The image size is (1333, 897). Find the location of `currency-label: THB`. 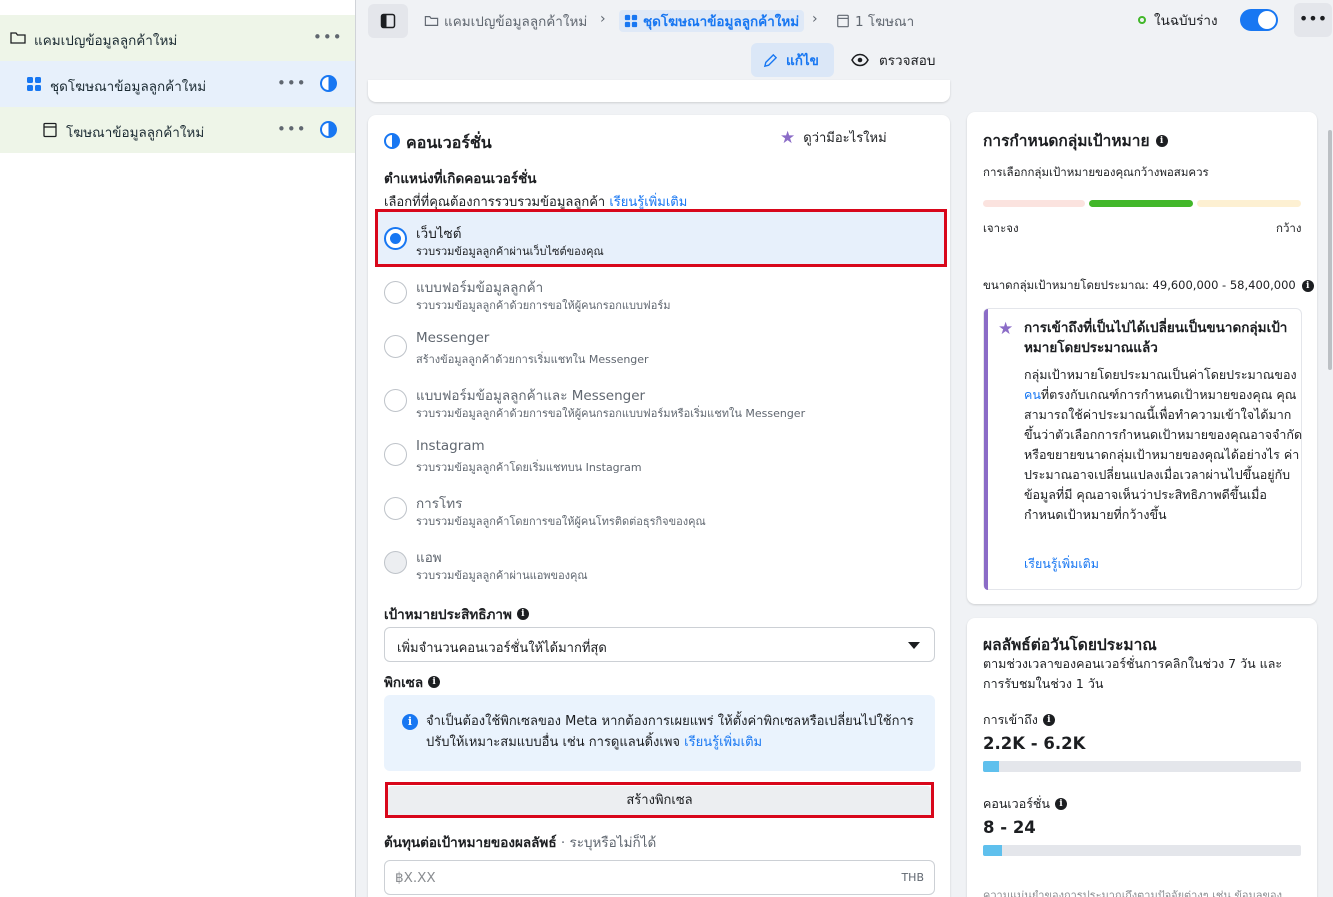

currency-label: THB is located at coordinates (912, 877).